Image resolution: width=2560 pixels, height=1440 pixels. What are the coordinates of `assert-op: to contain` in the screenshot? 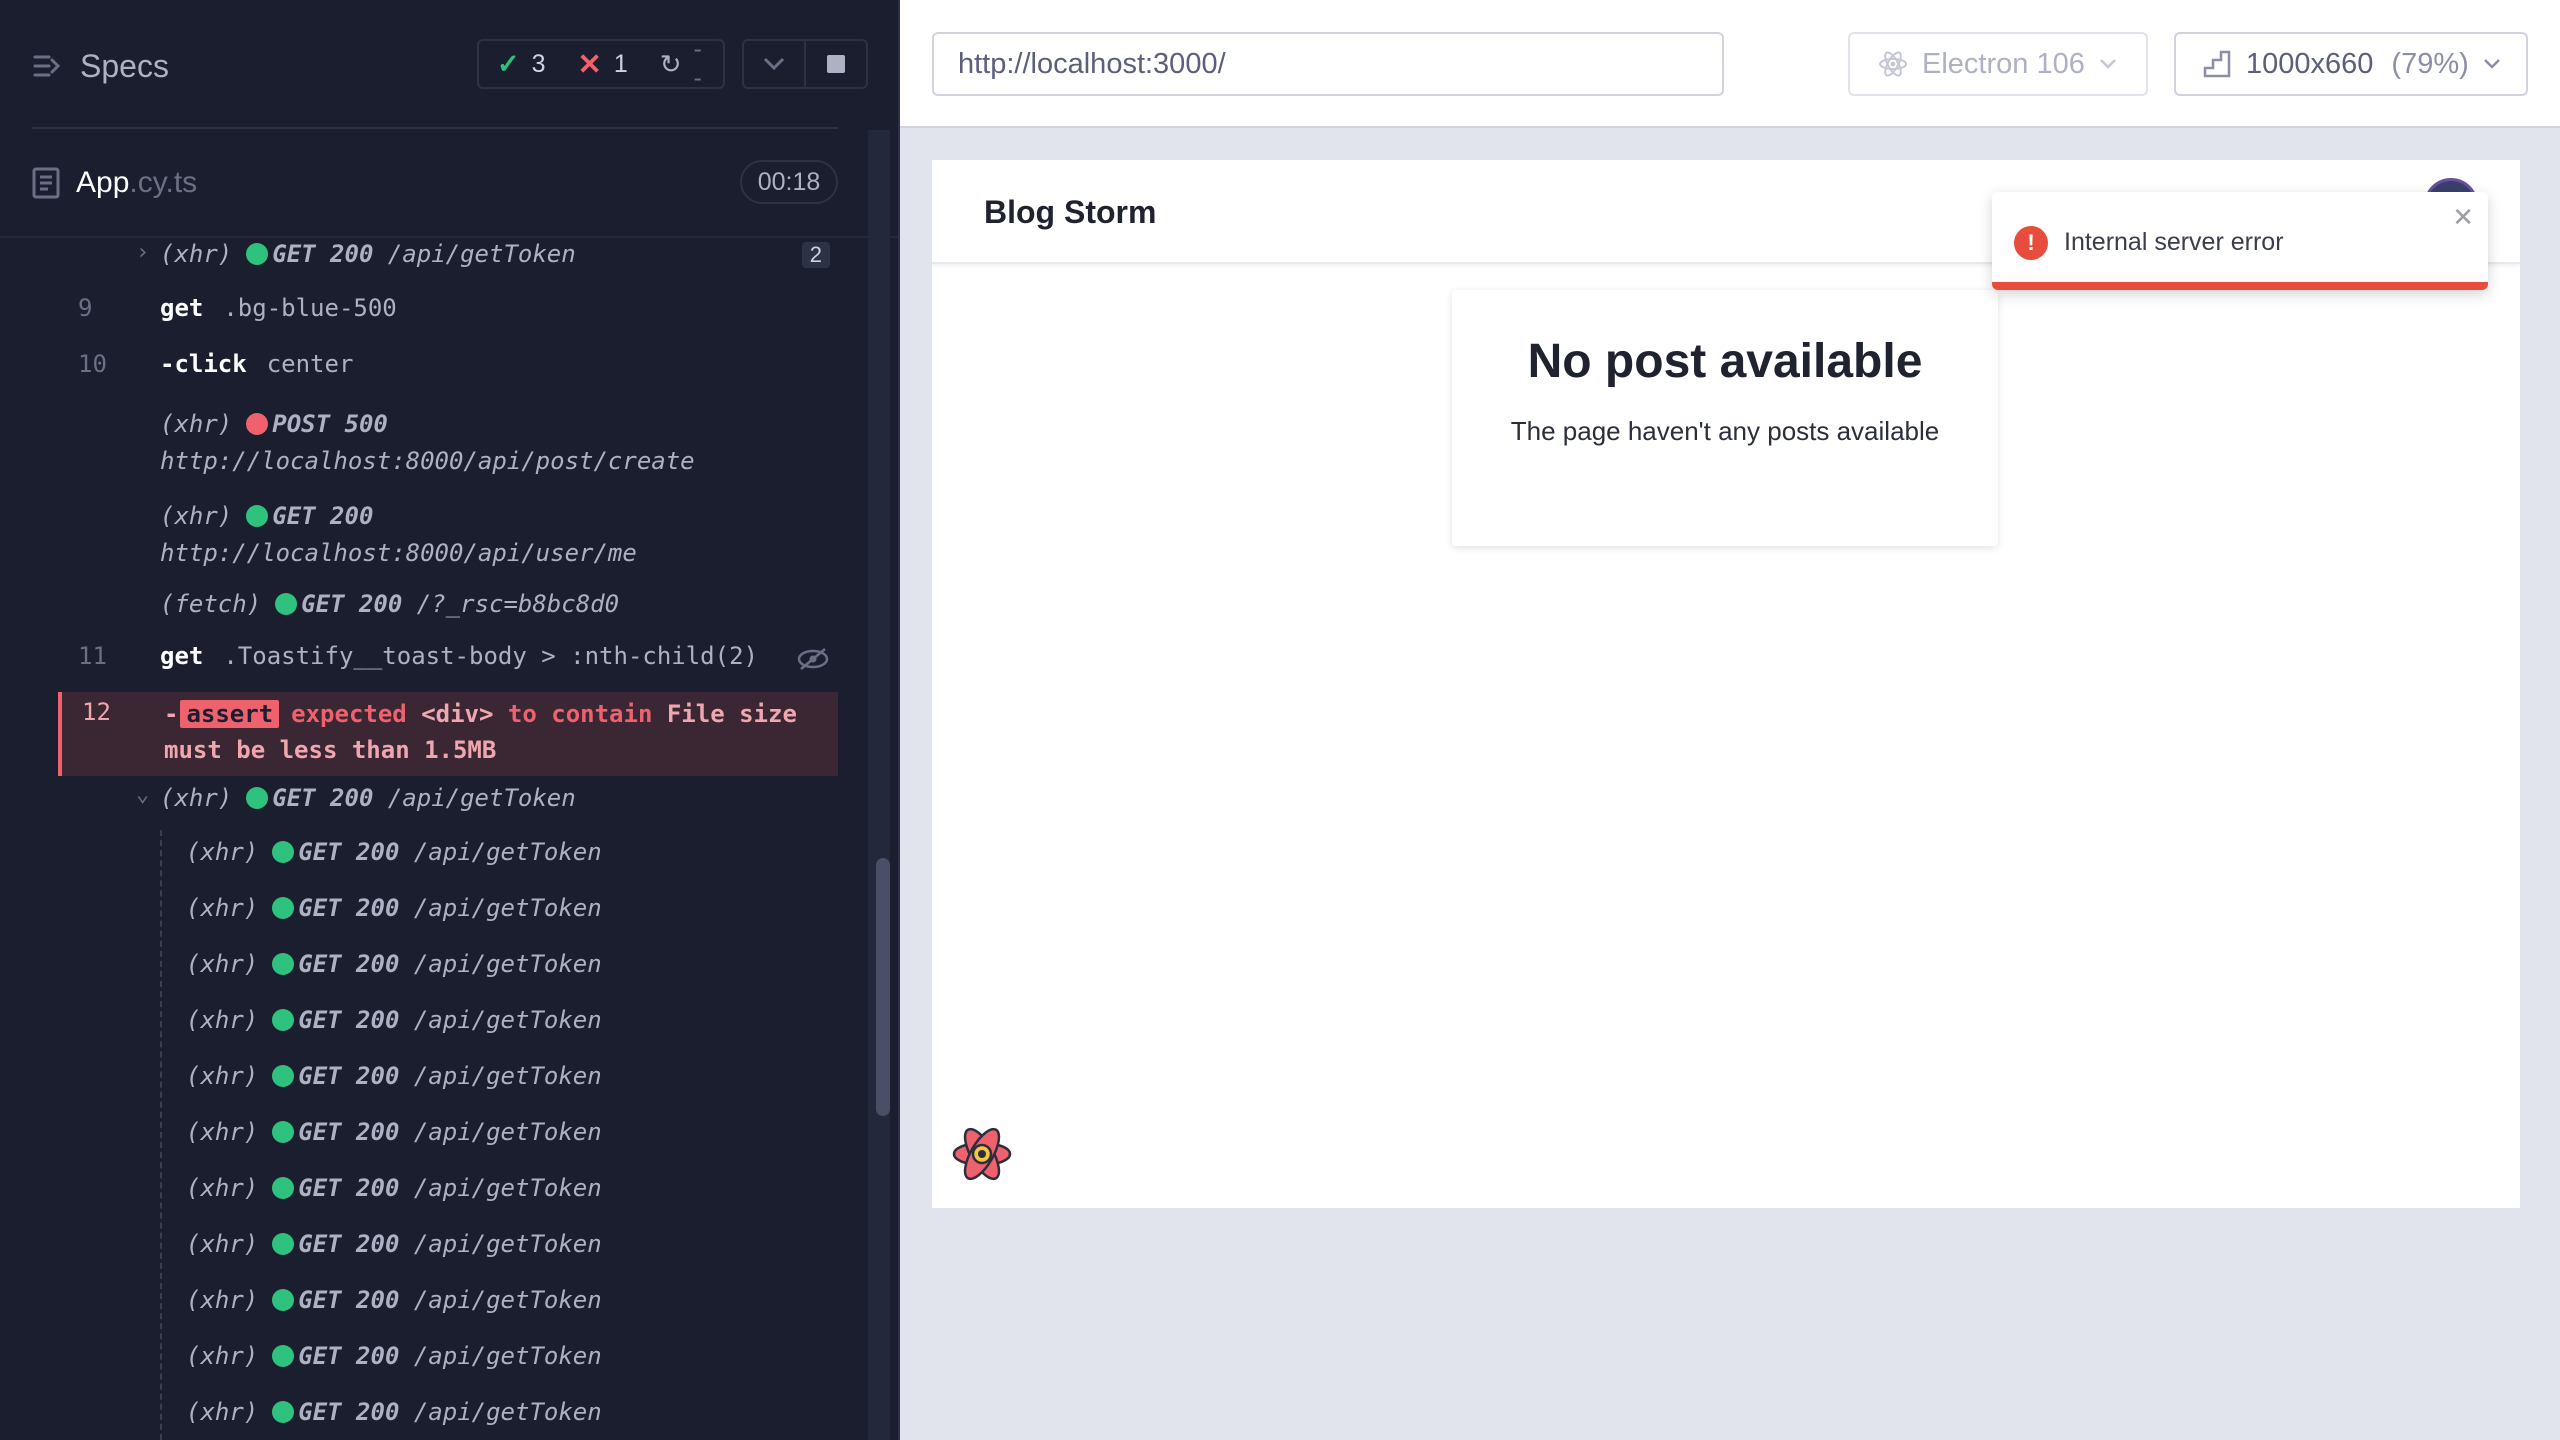 It's located at (580, 714).